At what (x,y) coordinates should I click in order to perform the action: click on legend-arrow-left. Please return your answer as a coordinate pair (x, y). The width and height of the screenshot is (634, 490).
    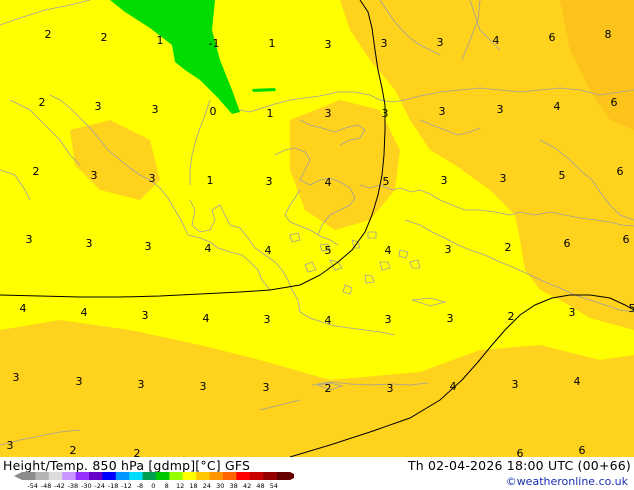
    Looking at the image, I should click on (18, 476).